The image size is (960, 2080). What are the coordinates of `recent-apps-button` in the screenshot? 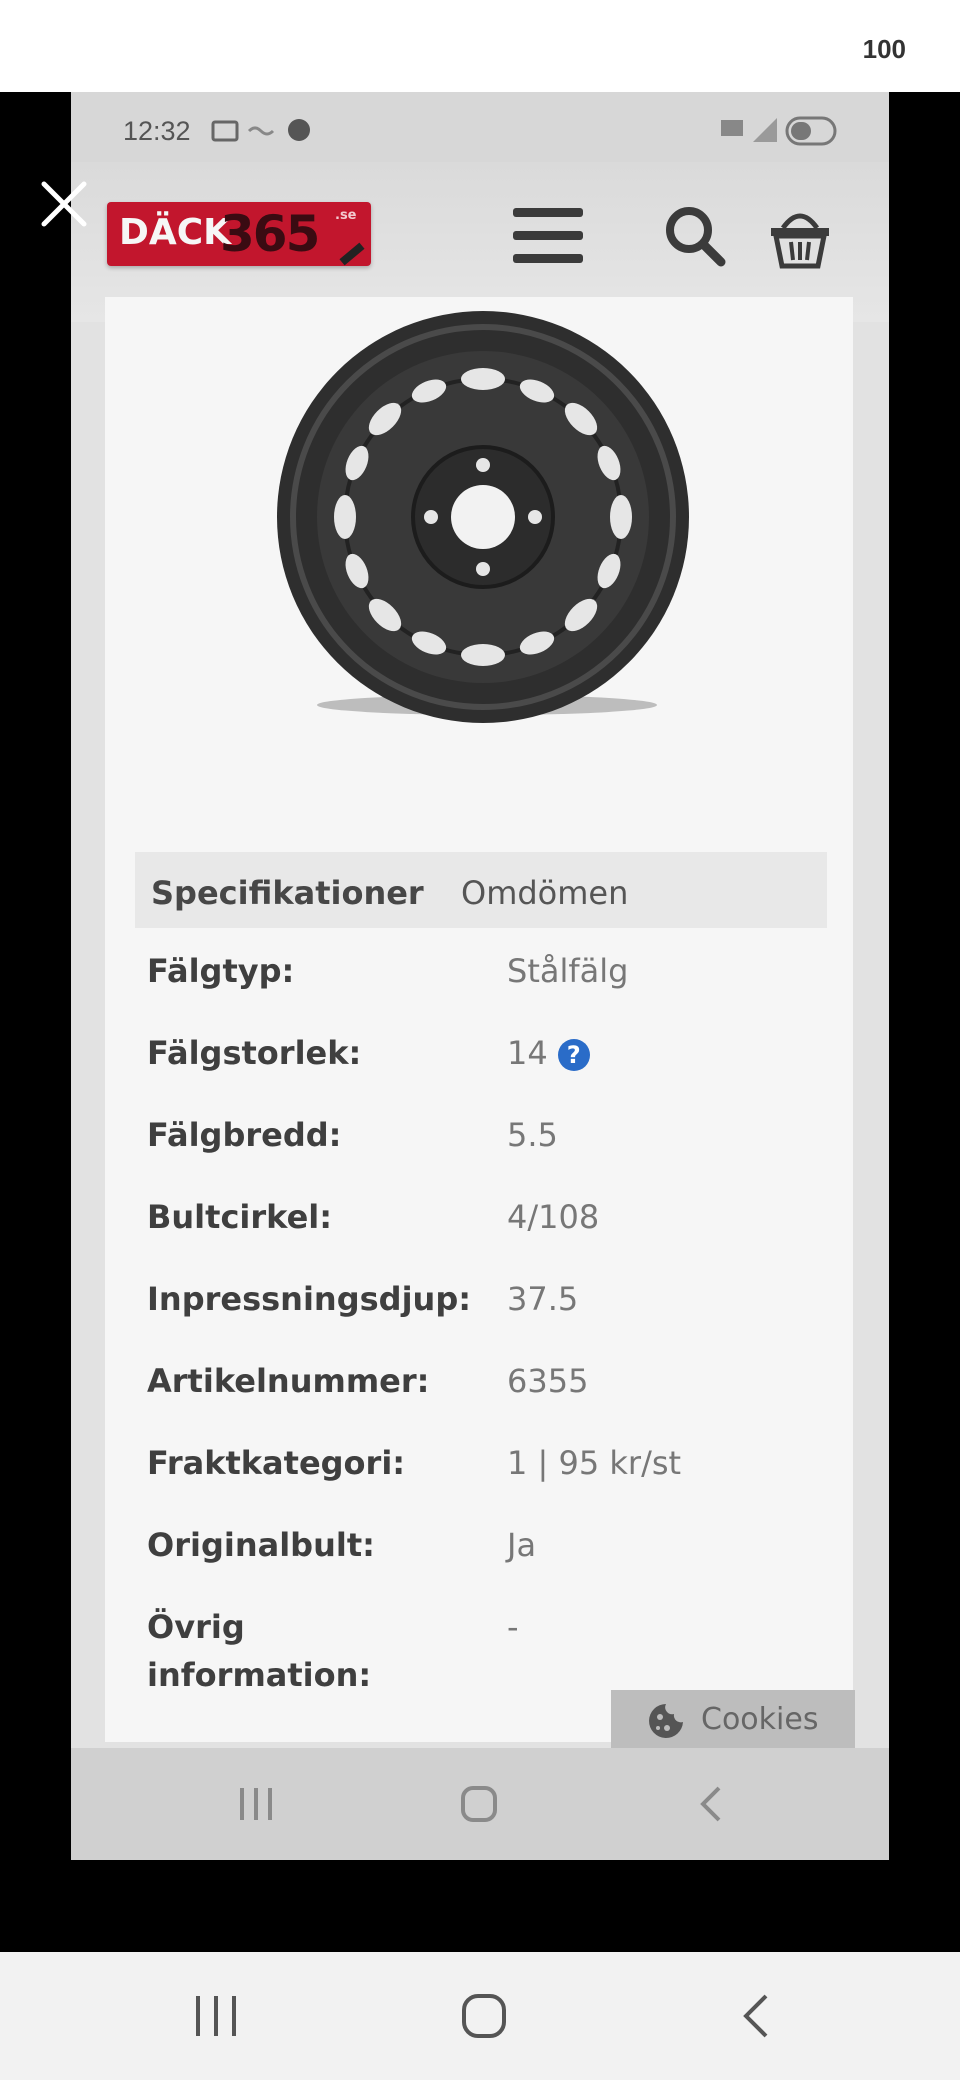 It's located at (216, 2016).